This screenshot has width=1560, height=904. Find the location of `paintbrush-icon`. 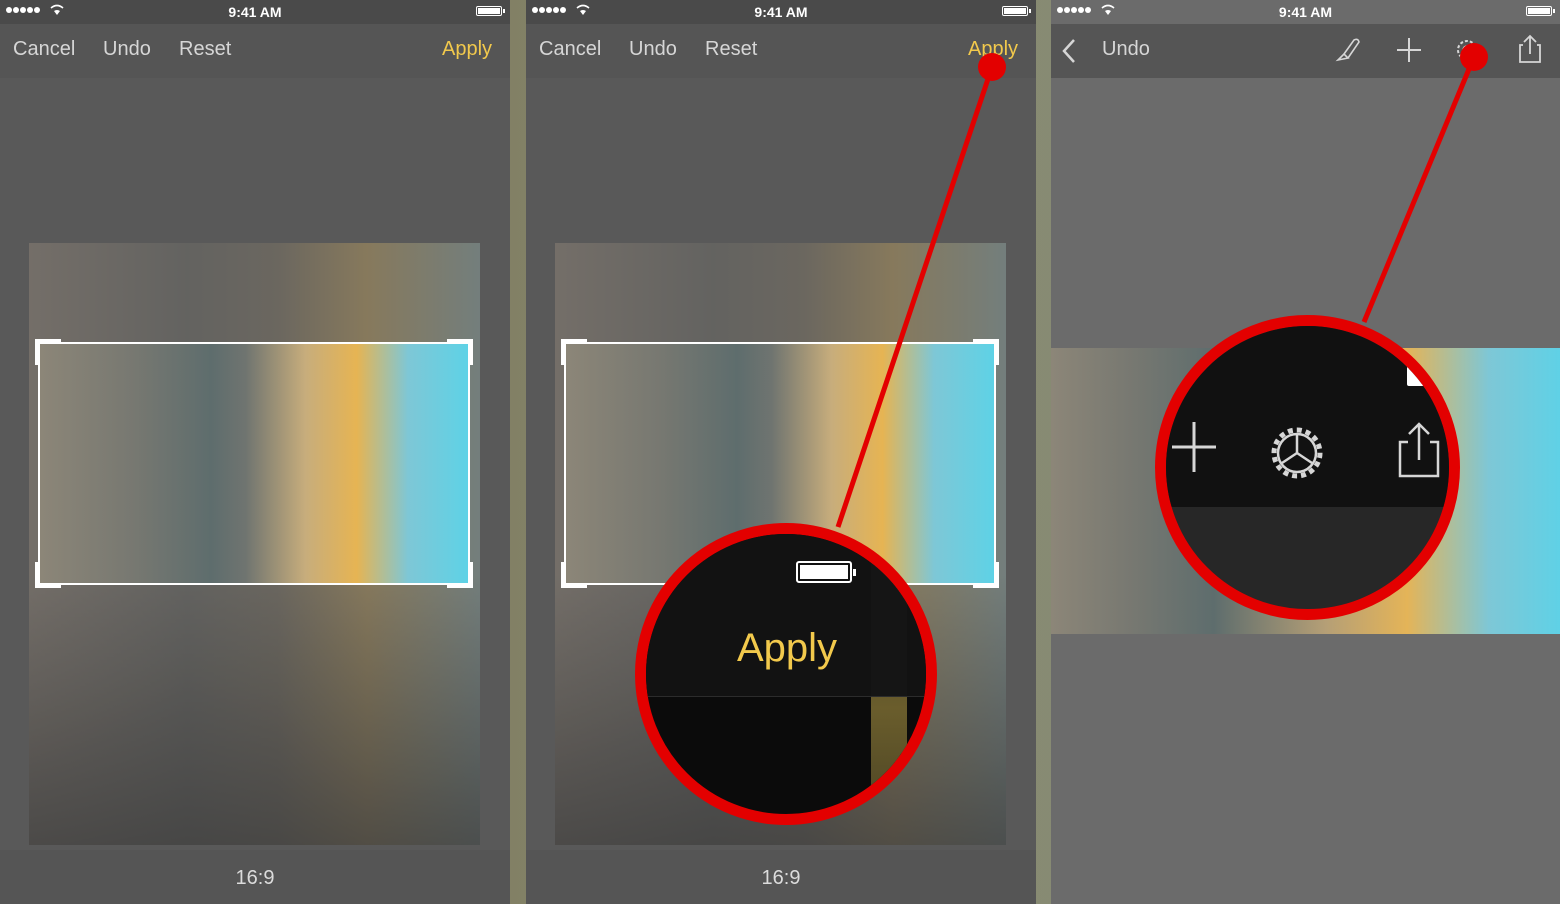

paintbrush-icon is located at coordinates (1348, 50).